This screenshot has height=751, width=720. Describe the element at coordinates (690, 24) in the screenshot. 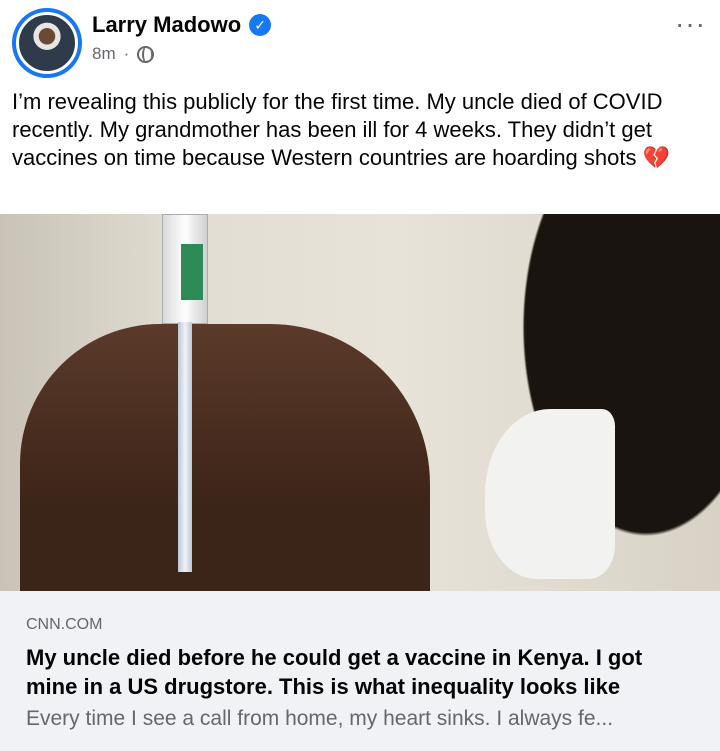

I see `more-options-icon: ···` at that location.